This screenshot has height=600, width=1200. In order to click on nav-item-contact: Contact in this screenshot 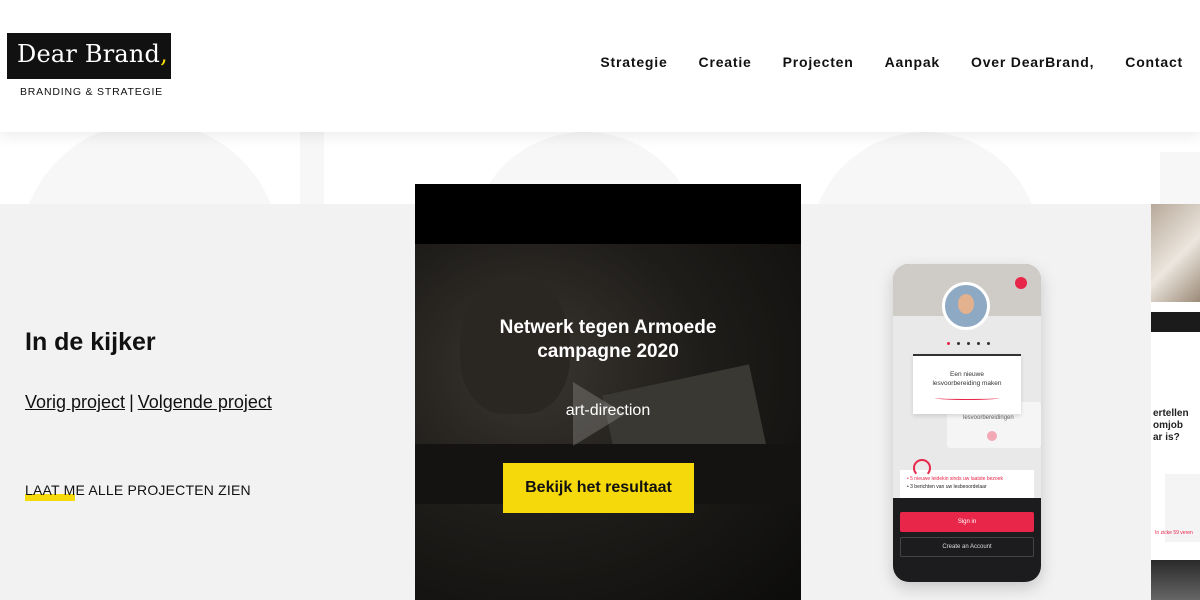, I will do `click(1154, 62)`.